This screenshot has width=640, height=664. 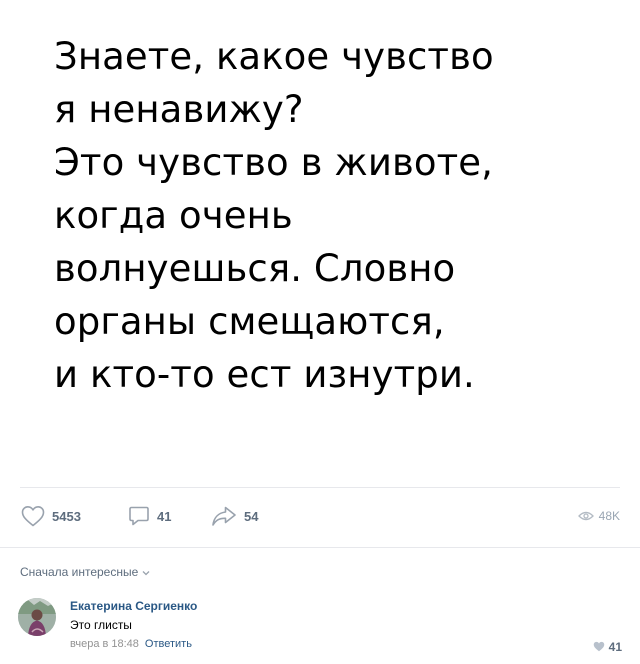 I want to click on comment-like-button: 41, so click(x=607, y=646).